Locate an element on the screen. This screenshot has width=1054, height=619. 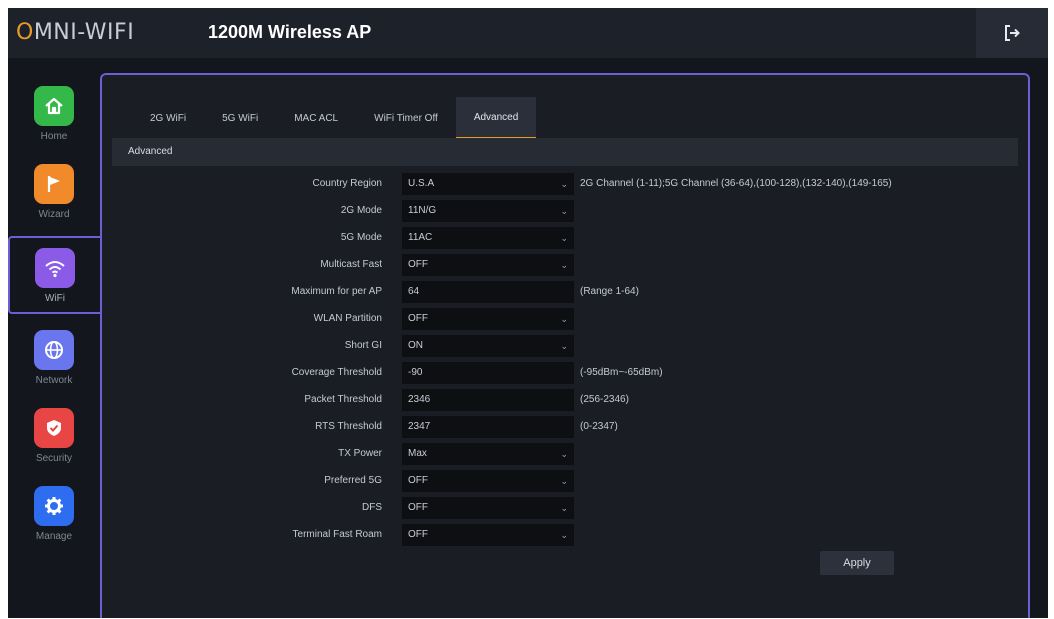
tx-power-select: Max ⌄ is located at coordinates (488, 454).